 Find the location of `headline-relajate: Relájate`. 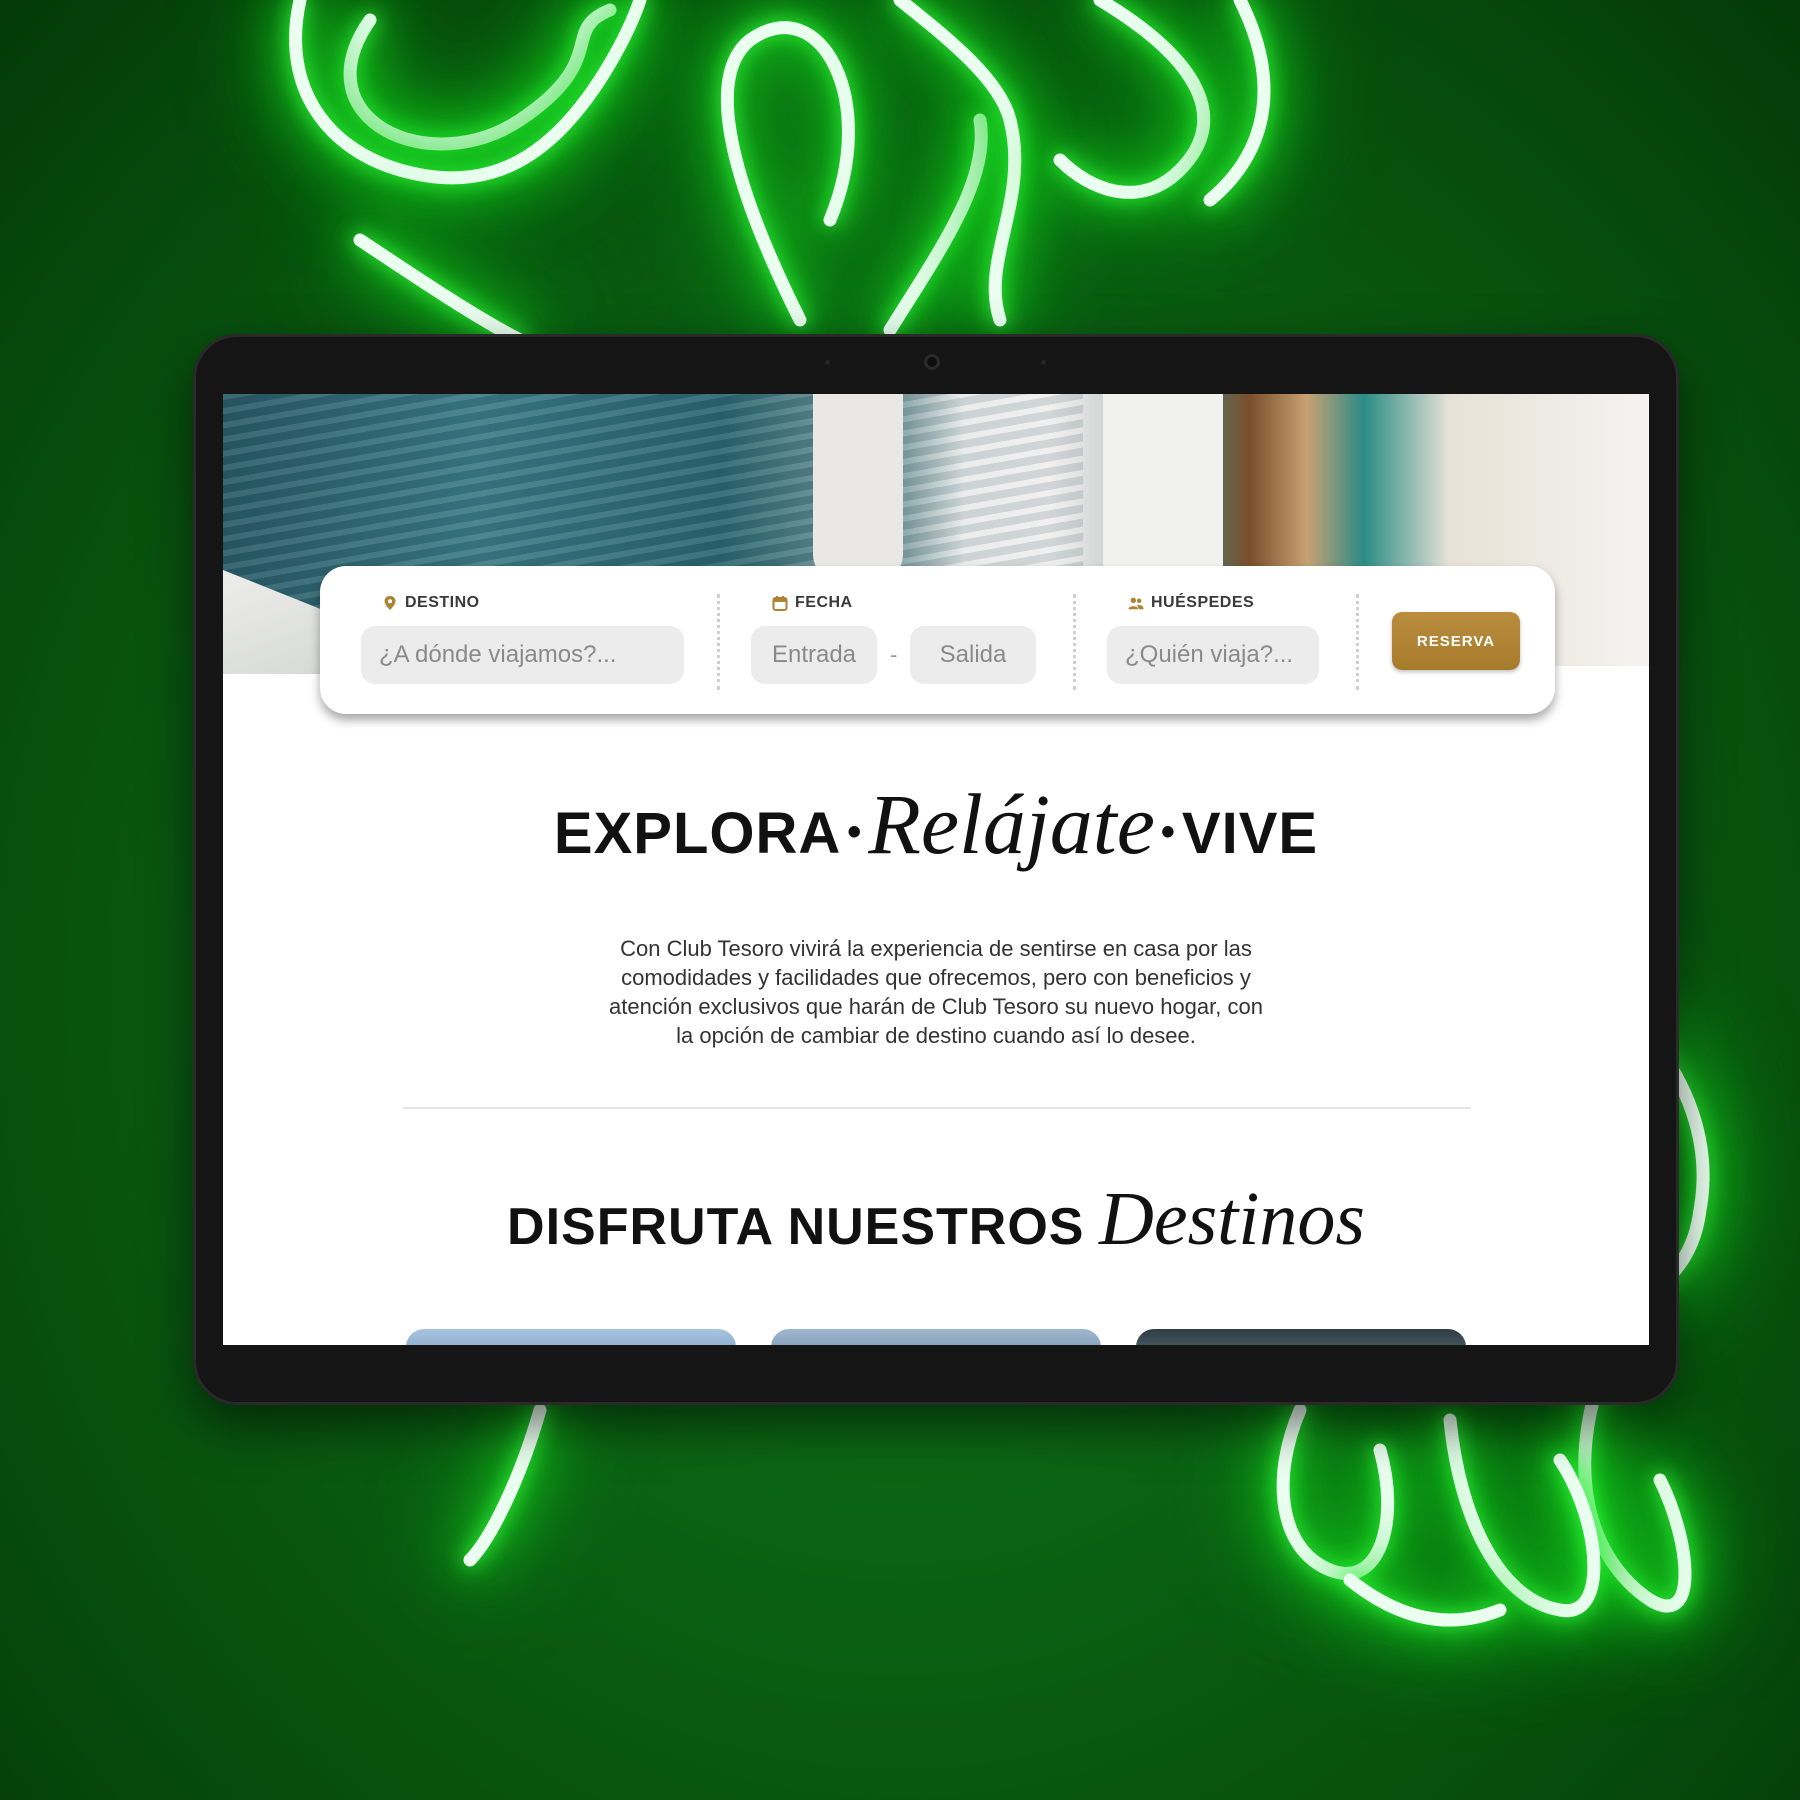

headline-relajate: Relájate is located at coordinates (1011, 824).